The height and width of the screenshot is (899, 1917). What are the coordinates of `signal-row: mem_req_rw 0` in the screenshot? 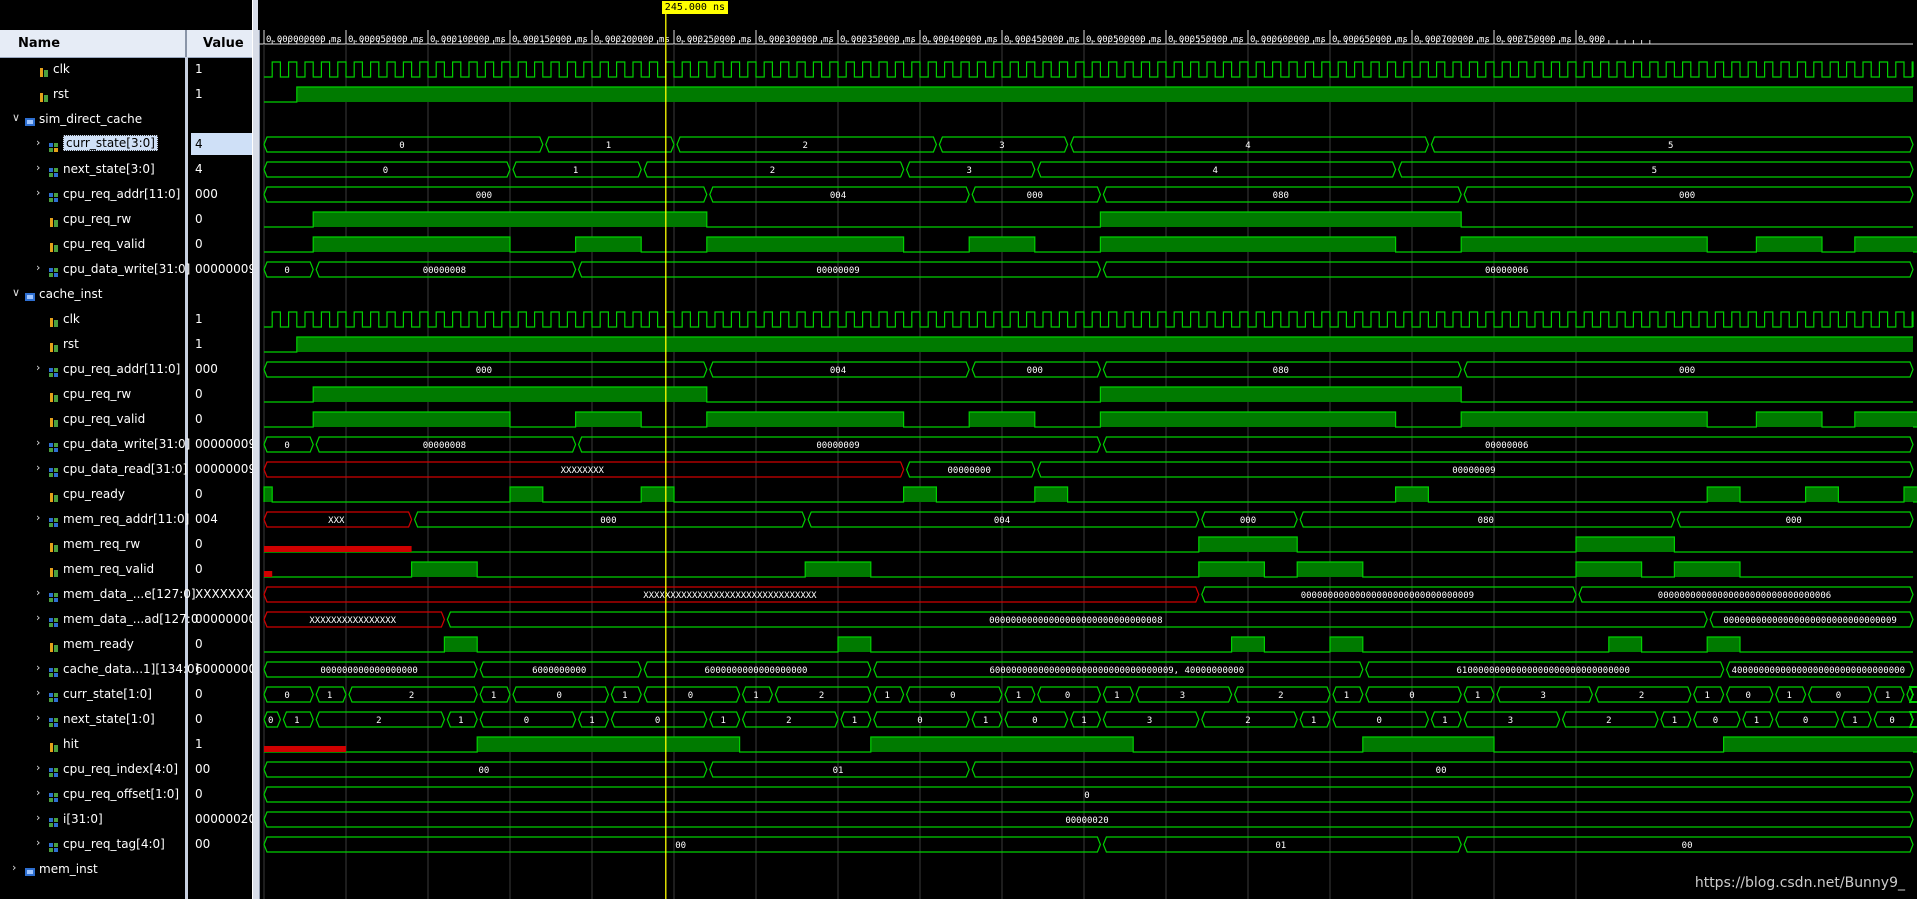 It's located at (126, 544).